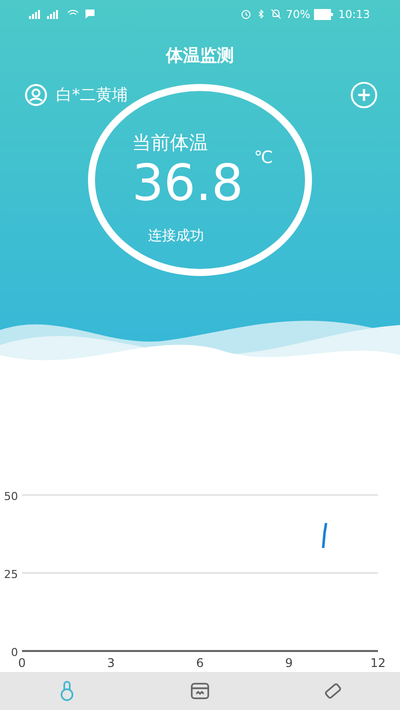 This screenshot has width=400, height=710. Describe the element at coordinates (22, 663) in the screenshot. I see `x-tick-label: 0` at that location.